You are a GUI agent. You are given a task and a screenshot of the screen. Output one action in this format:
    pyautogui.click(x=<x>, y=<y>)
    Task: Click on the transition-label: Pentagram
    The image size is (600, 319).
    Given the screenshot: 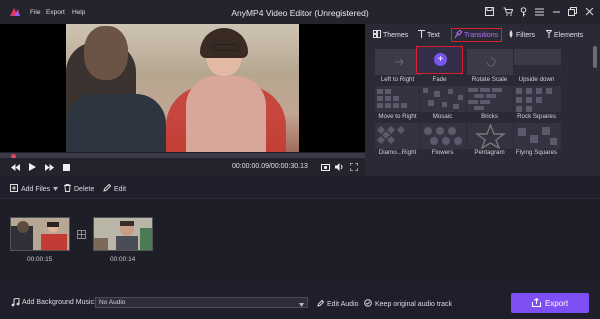 What is the action you would take?
    pyautogui.click(x=489, y=152)
    